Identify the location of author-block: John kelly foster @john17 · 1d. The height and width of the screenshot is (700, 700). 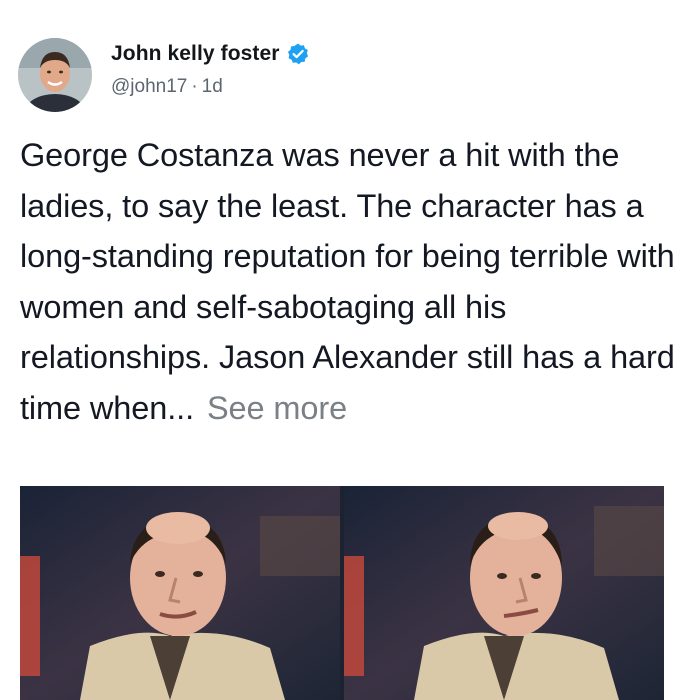
(210, 70).